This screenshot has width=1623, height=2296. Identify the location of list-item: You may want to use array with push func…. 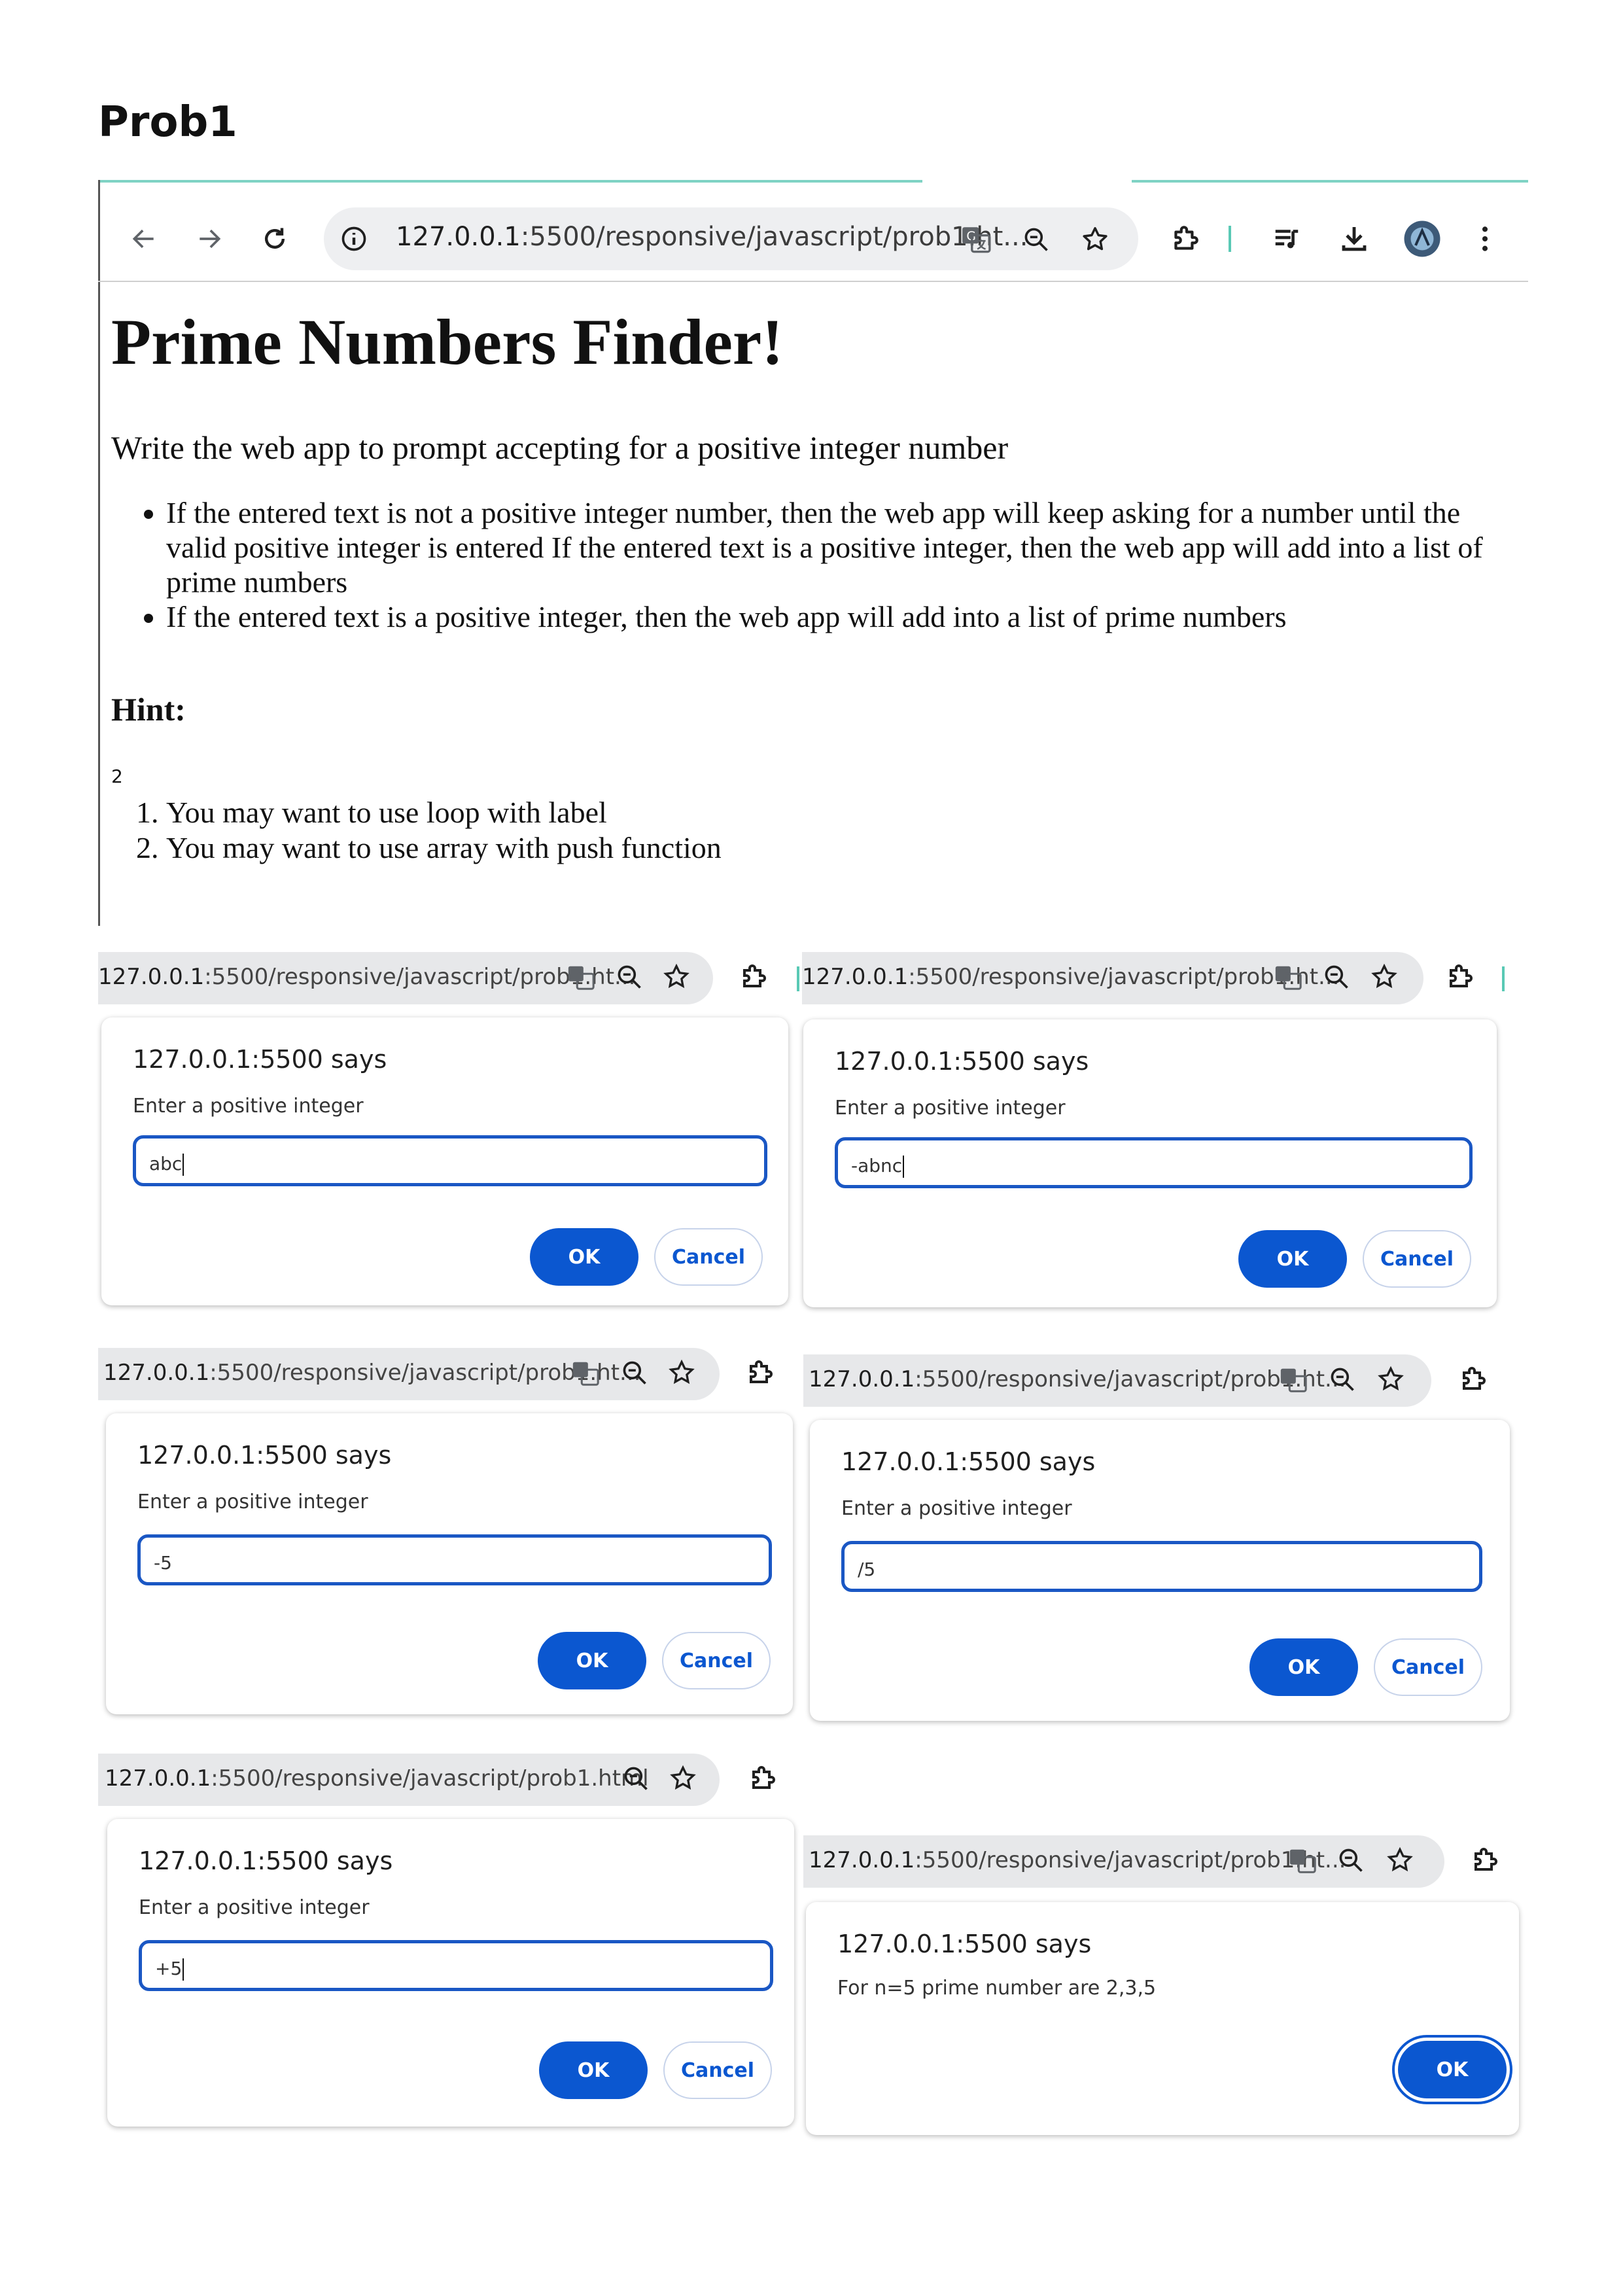
(821, 848).